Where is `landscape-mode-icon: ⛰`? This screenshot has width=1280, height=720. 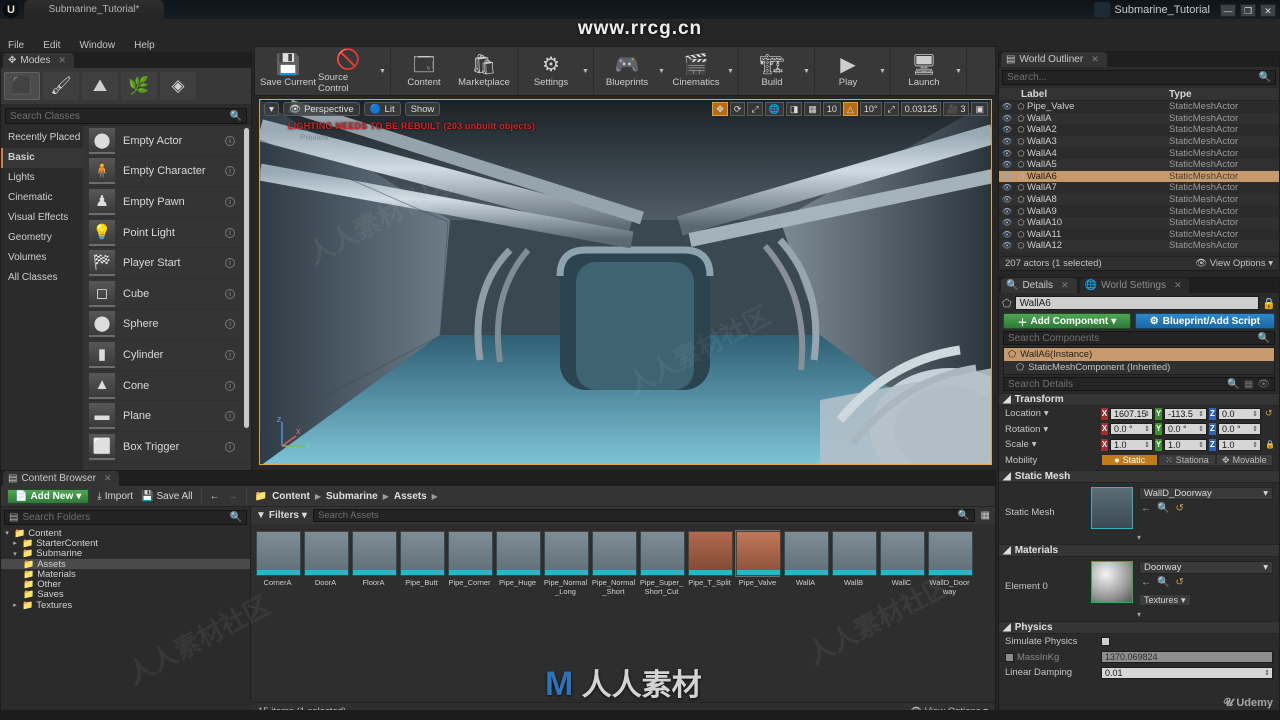
landscape-mode-icon: ⛰ is located at coordinates (100, 86).